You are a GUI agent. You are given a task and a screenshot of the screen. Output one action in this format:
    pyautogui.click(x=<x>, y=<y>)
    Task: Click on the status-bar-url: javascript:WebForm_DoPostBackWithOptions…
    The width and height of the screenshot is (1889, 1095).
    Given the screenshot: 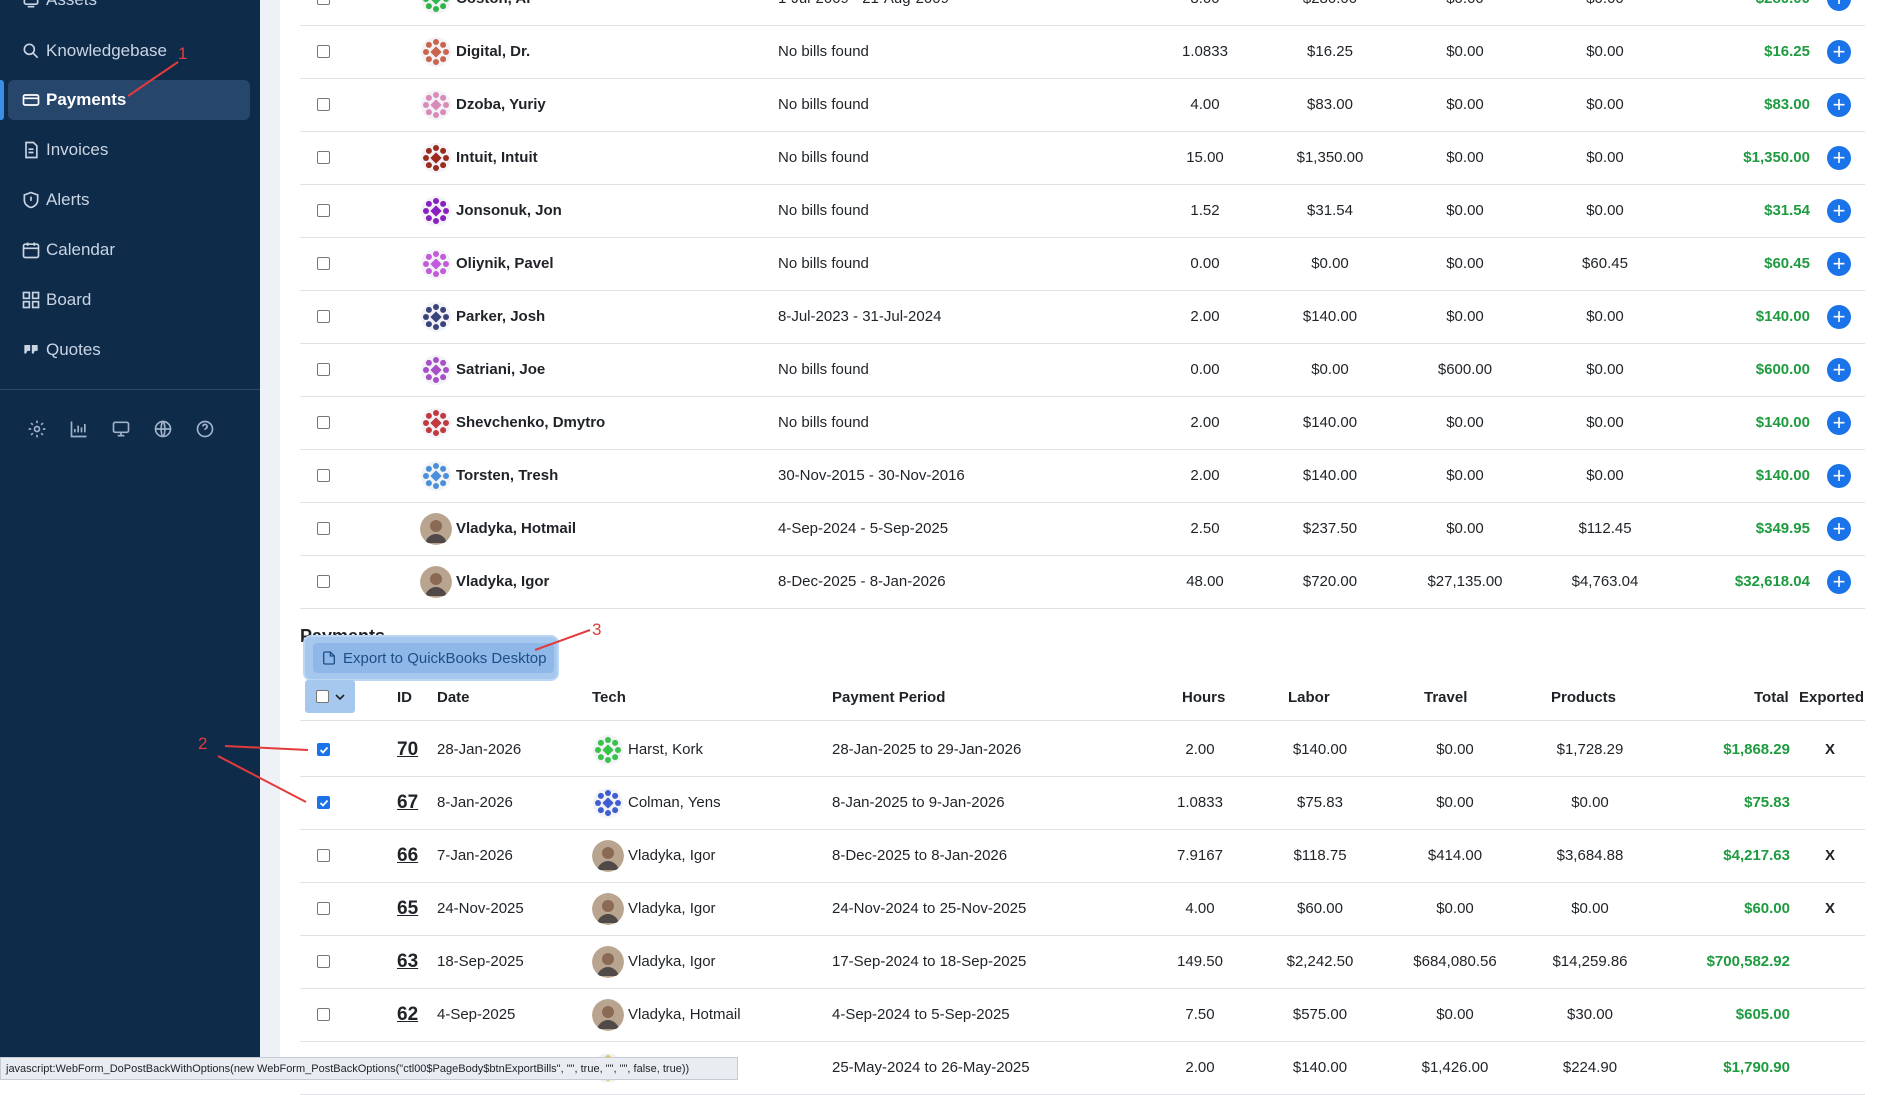 What is the action you would take?
    pyautogui.click(x=369, y=1068)
    